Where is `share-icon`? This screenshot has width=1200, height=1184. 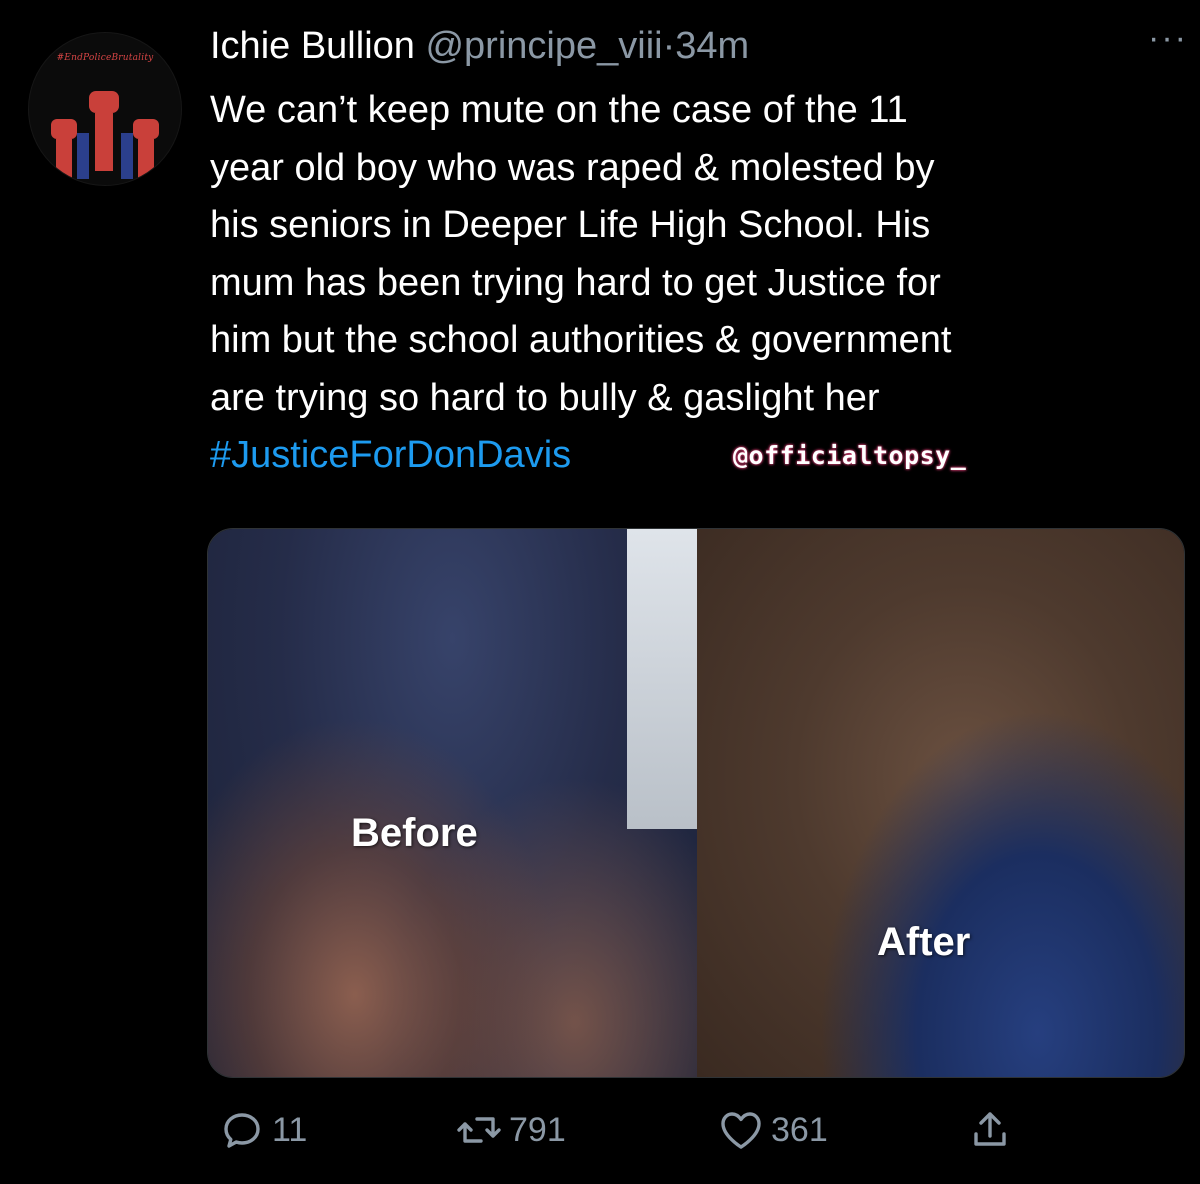 share-icon is located at coordinates (990, 1129).